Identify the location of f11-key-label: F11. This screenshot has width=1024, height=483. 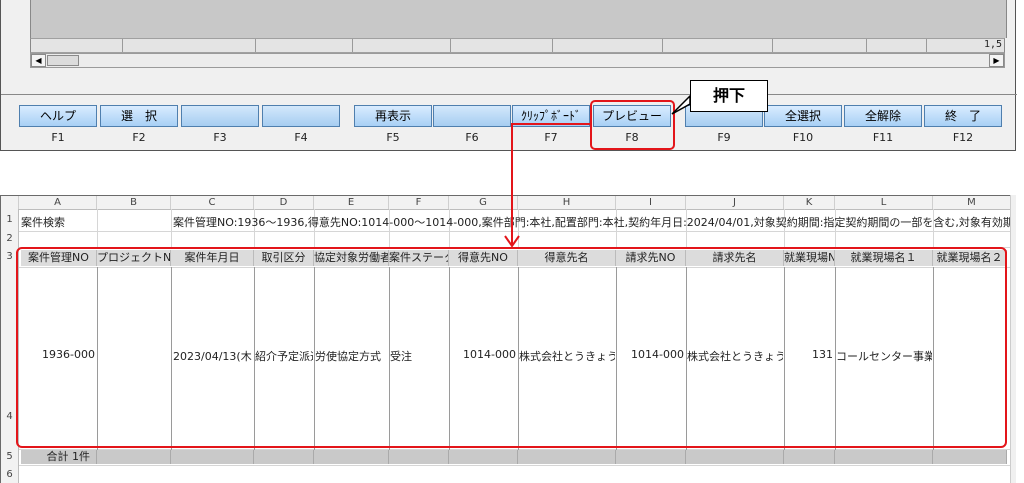
(883, 137).